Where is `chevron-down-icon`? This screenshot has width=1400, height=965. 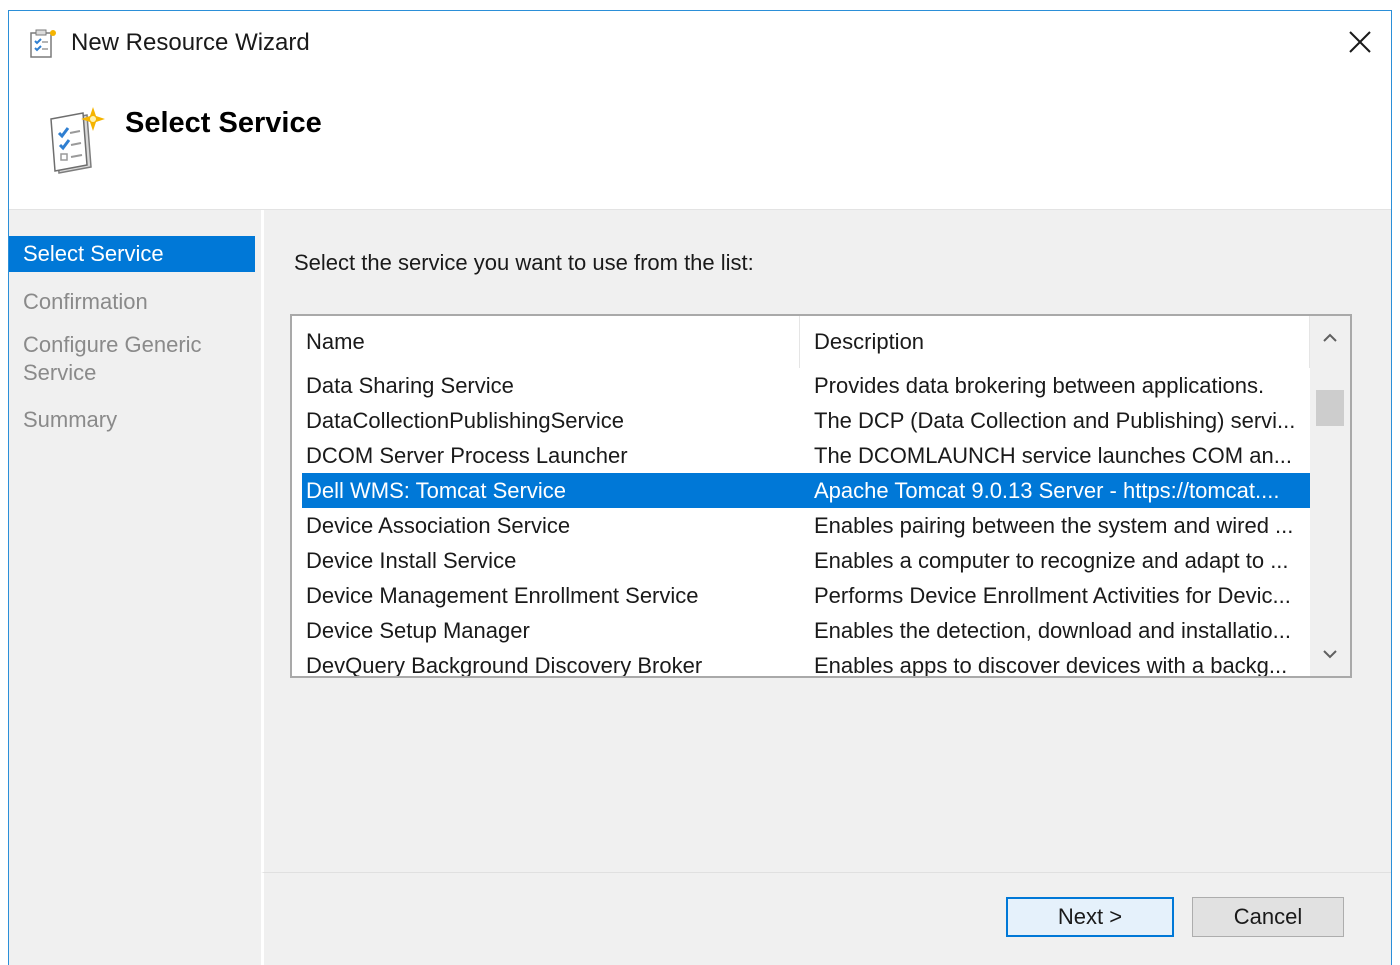 chevron-down-icon is located at coordinates (1330, 654).